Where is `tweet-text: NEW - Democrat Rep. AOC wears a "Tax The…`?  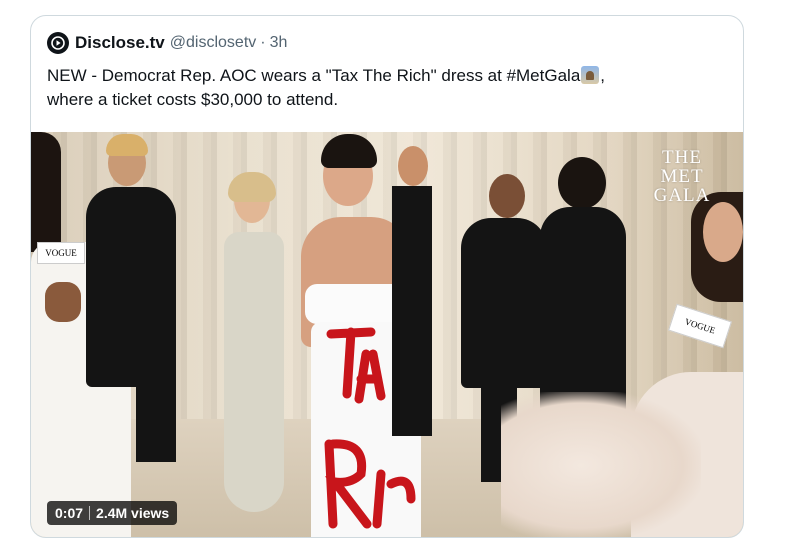
tweet-text: NEW - Democrat Rep. AOC wears a "Tax The… is located at coordinates (387, 88).